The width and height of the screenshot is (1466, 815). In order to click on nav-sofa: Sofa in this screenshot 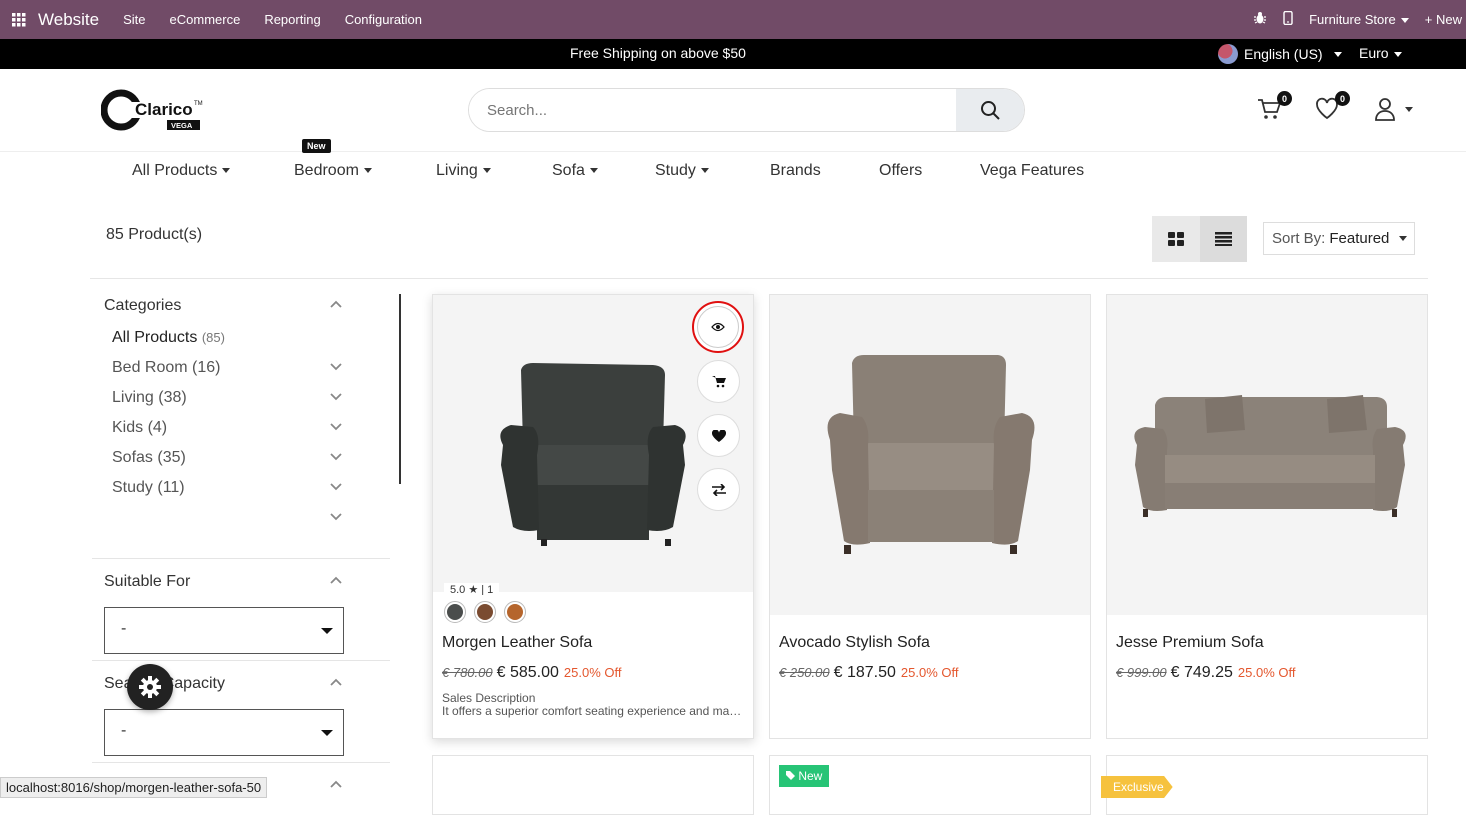, I will do `click(575, 171)`.